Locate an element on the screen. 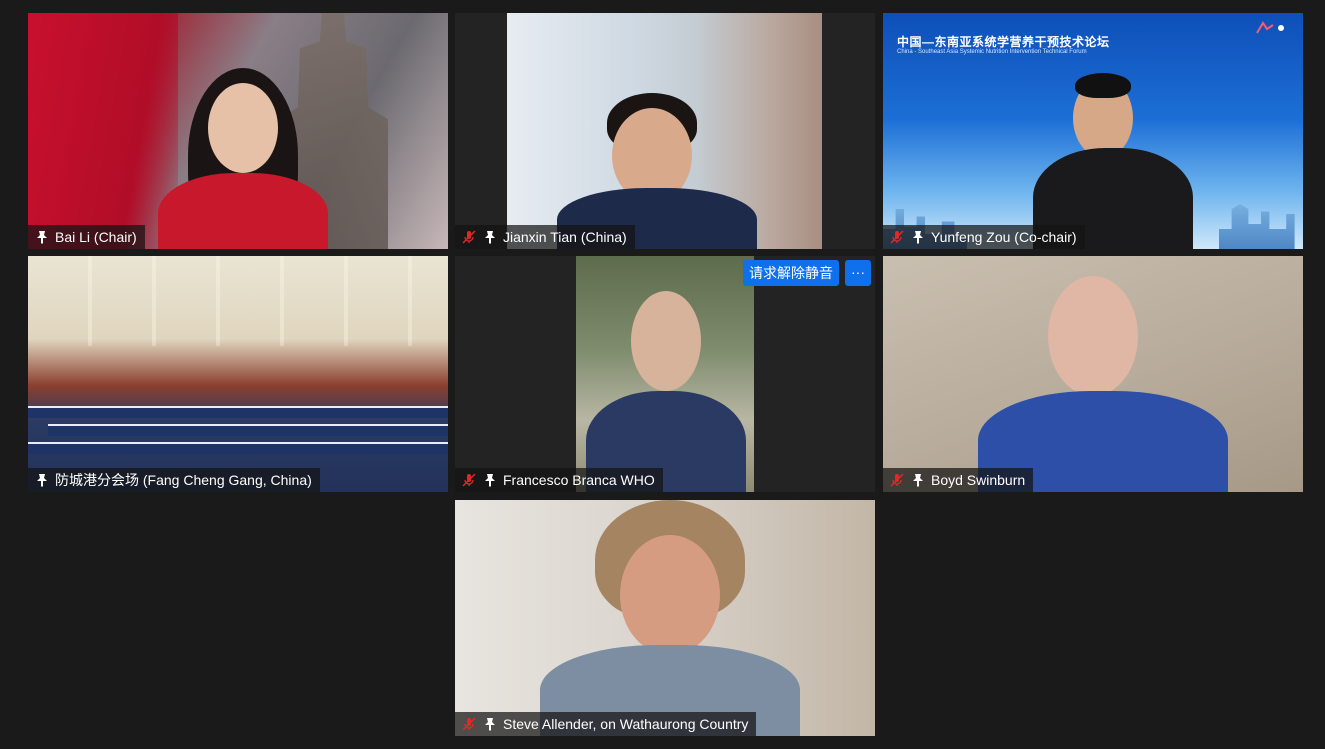 This screenshot has height=749, width=1325. participant-nameplate: Steve Allender, on Wathaurong Country is located at coordinates (606, 724).